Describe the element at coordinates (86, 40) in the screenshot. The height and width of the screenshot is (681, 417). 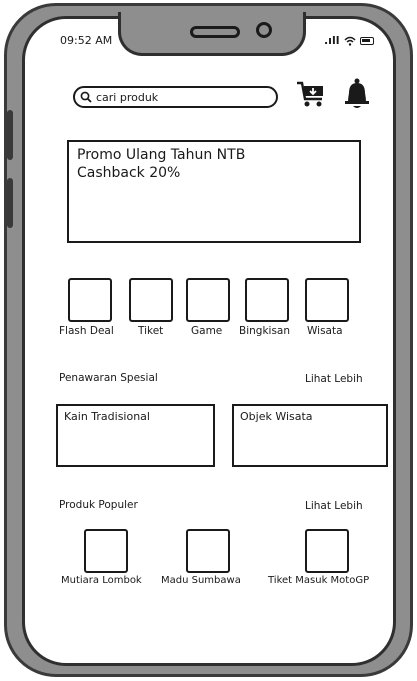
I see `status-time: 09:52 AM` at that location.